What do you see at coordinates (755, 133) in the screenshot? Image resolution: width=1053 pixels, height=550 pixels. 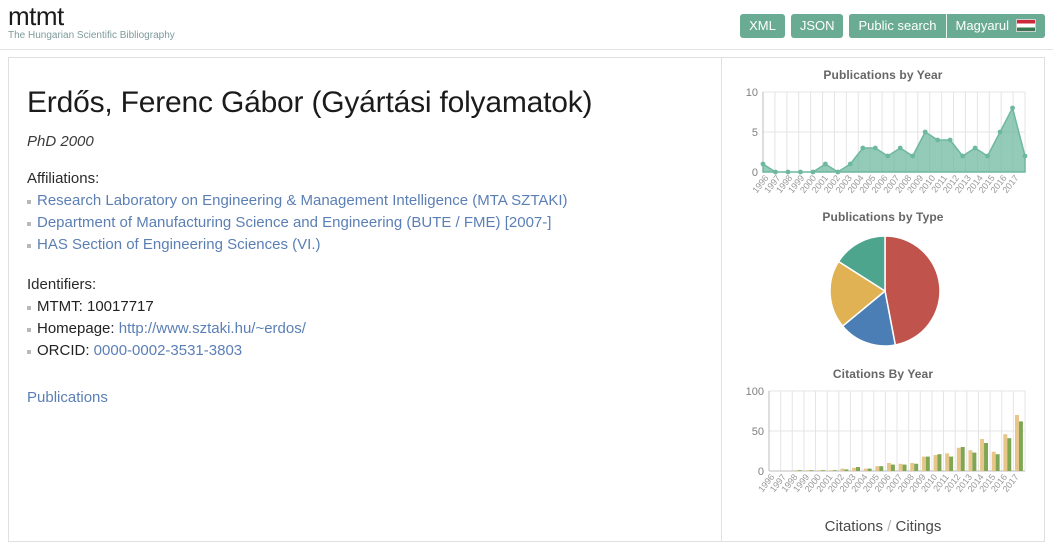 I see `svg-text: 5` at bounding box center [755, 133].